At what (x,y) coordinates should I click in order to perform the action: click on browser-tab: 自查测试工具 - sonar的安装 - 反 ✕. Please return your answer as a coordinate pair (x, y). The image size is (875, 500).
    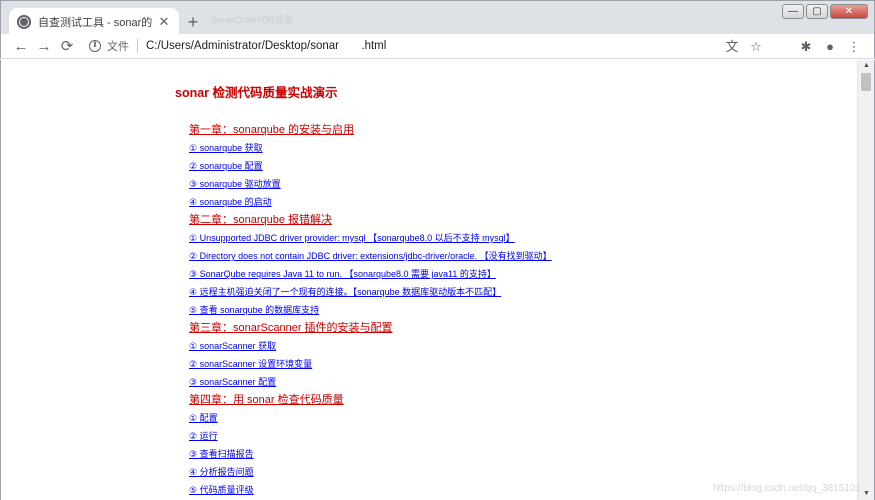
    Looking at the image, I should click on (94, 22).